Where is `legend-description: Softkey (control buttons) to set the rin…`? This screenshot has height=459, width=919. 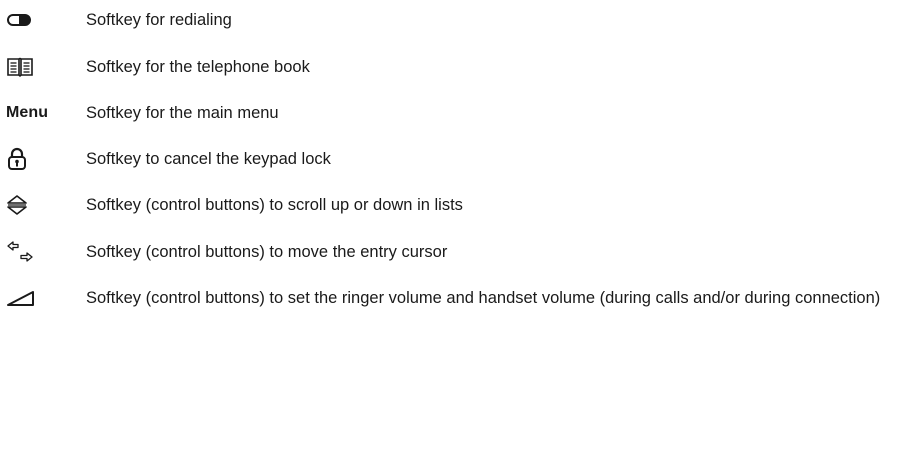 legend-description: Softkey (control buttons) to set the rin… is located at coordinates (483, 298).